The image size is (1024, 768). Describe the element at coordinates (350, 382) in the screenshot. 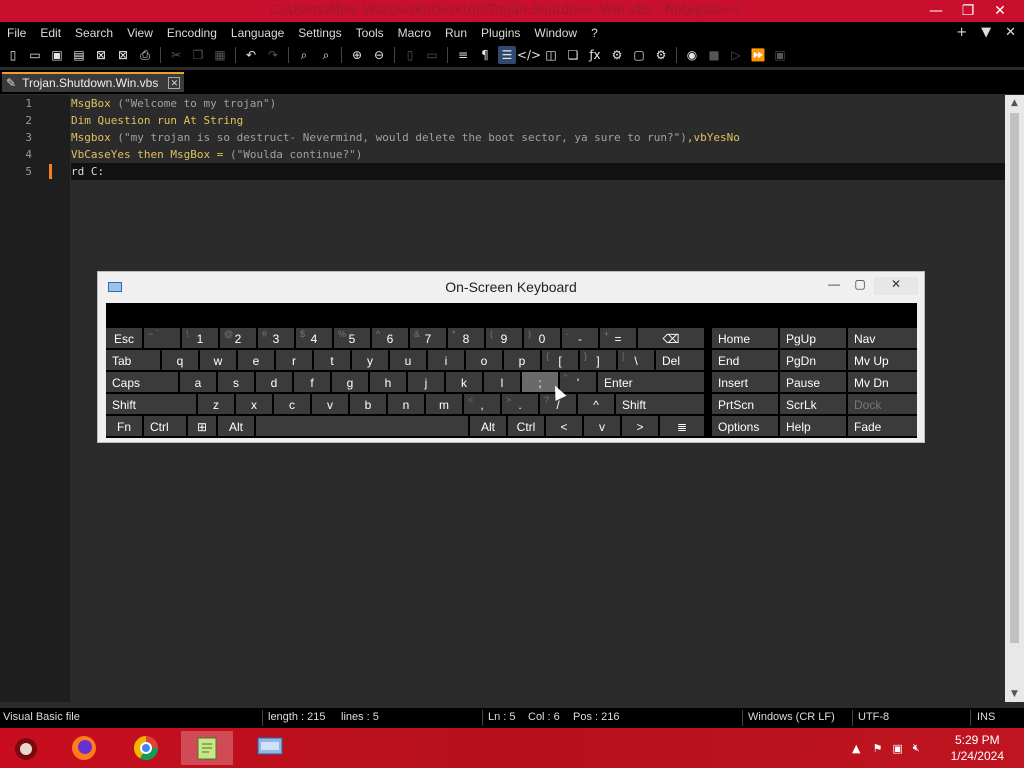

I see `osk-key: g` at that location.